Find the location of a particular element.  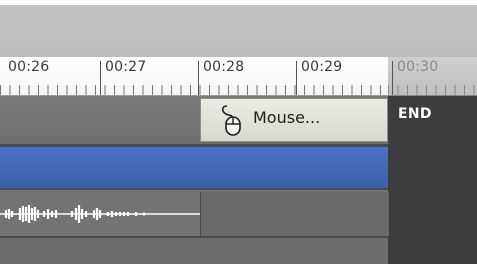

timecode-label: 00:29 is located at coordinates (322, 67).